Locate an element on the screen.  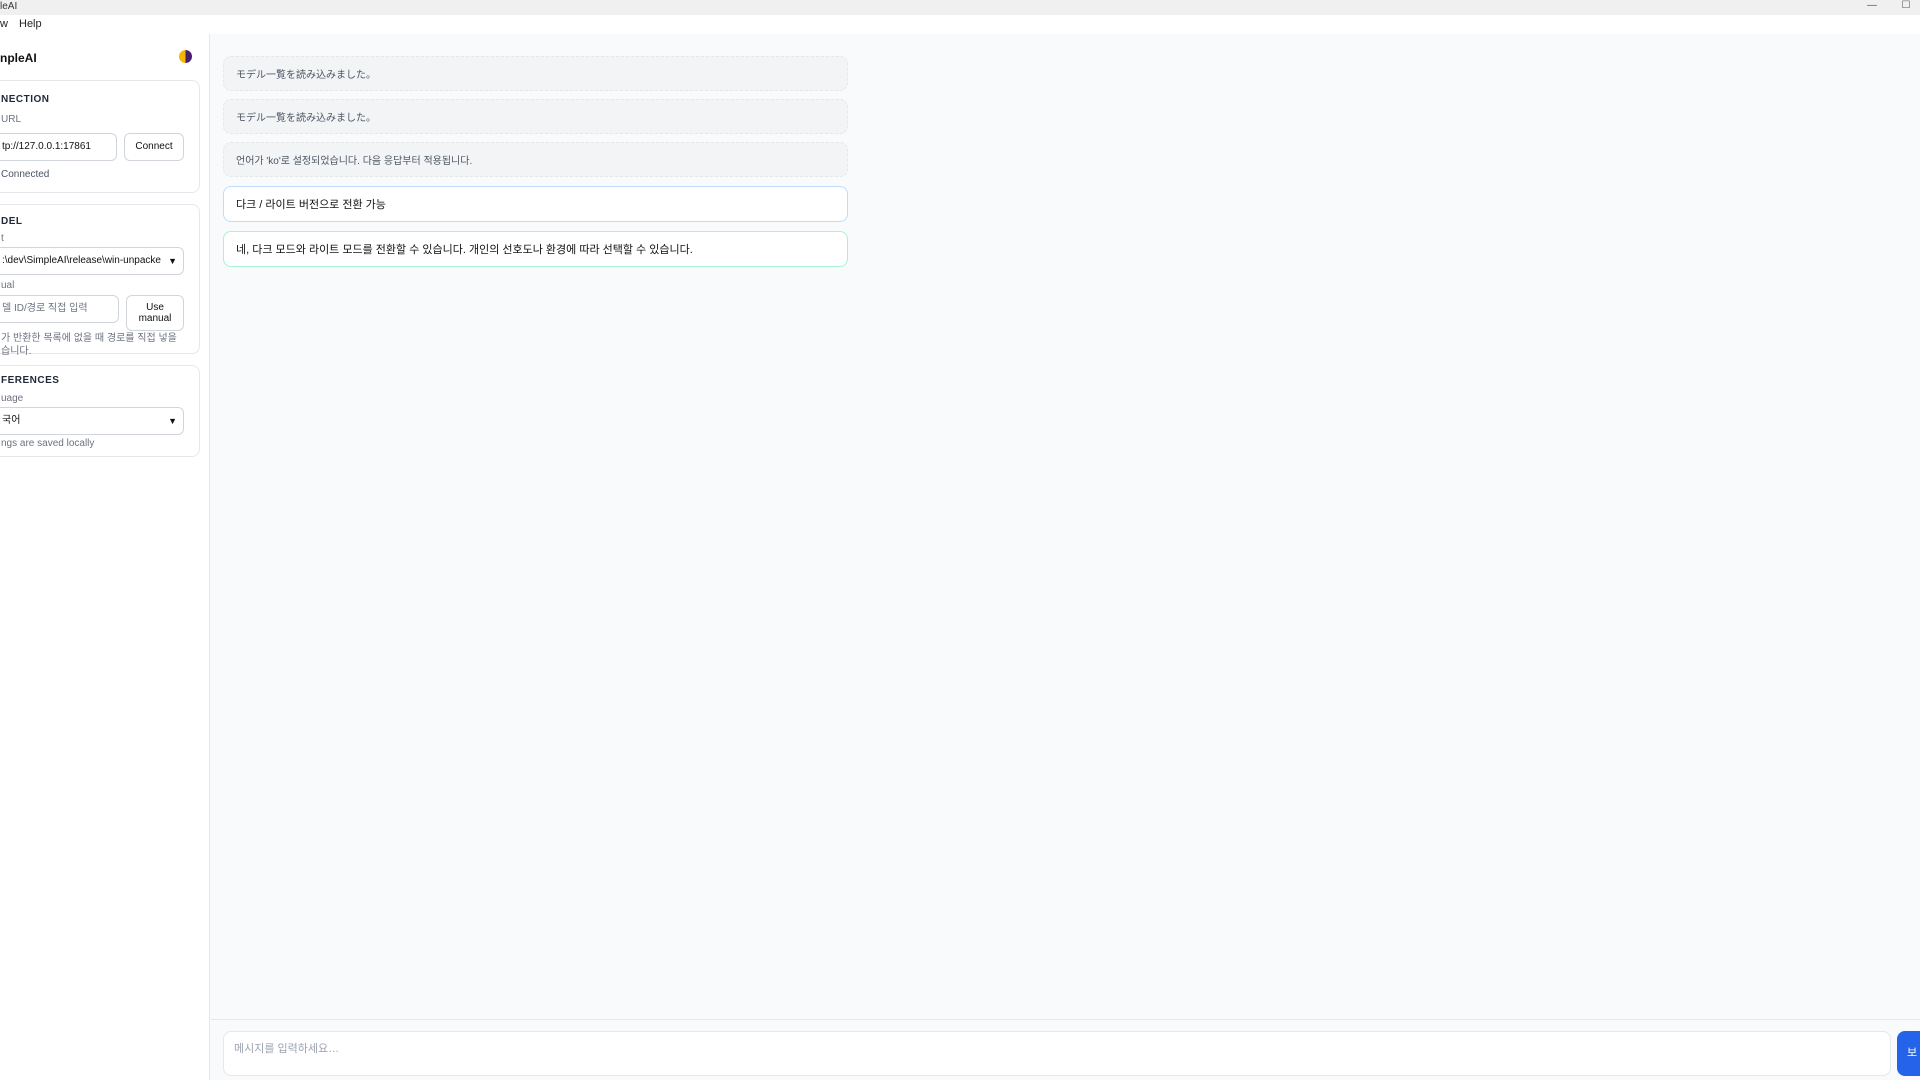
menu-bar: w Help is located at coordinates (960, 24).